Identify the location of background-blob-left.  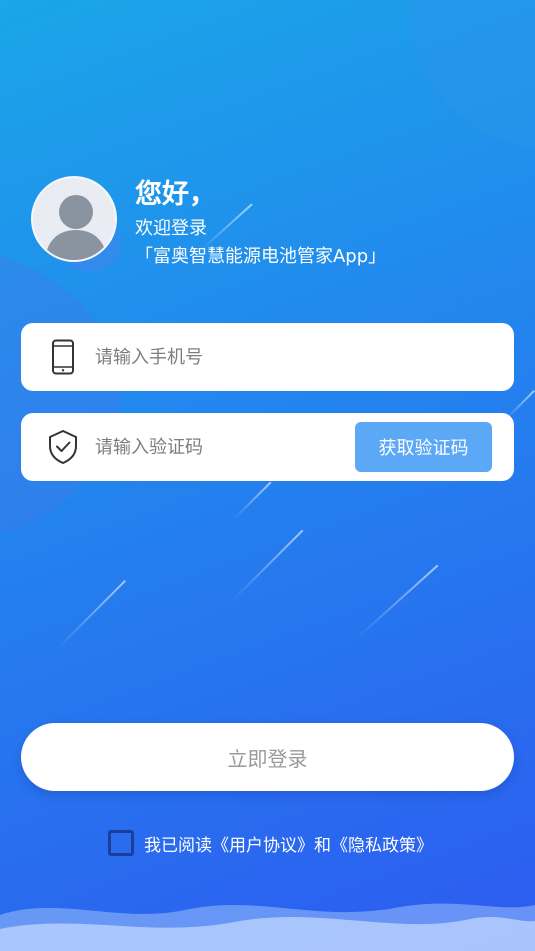
(60, 395).